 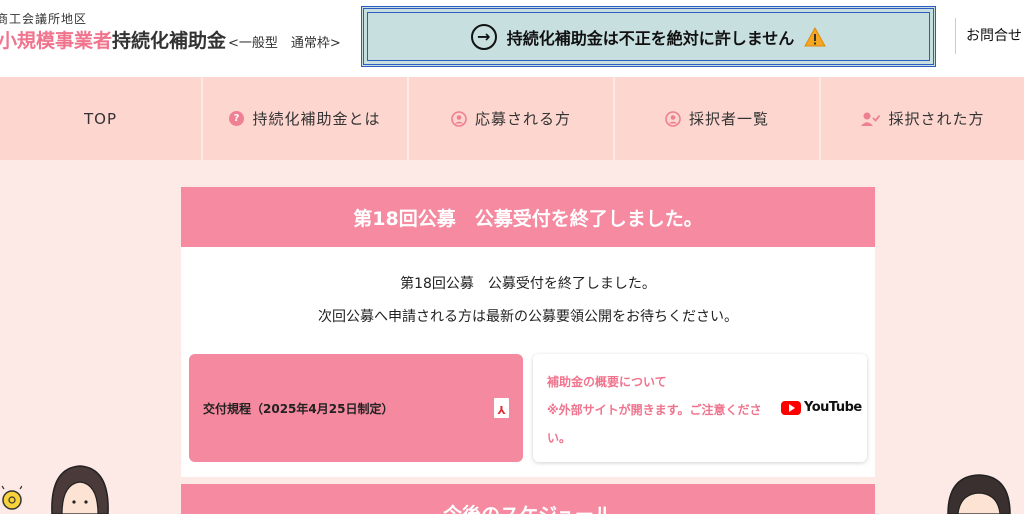 I want to click on youtube-card-note: ※外部サイトが開きます。ご注意ください。, so click(x=654, y=424).